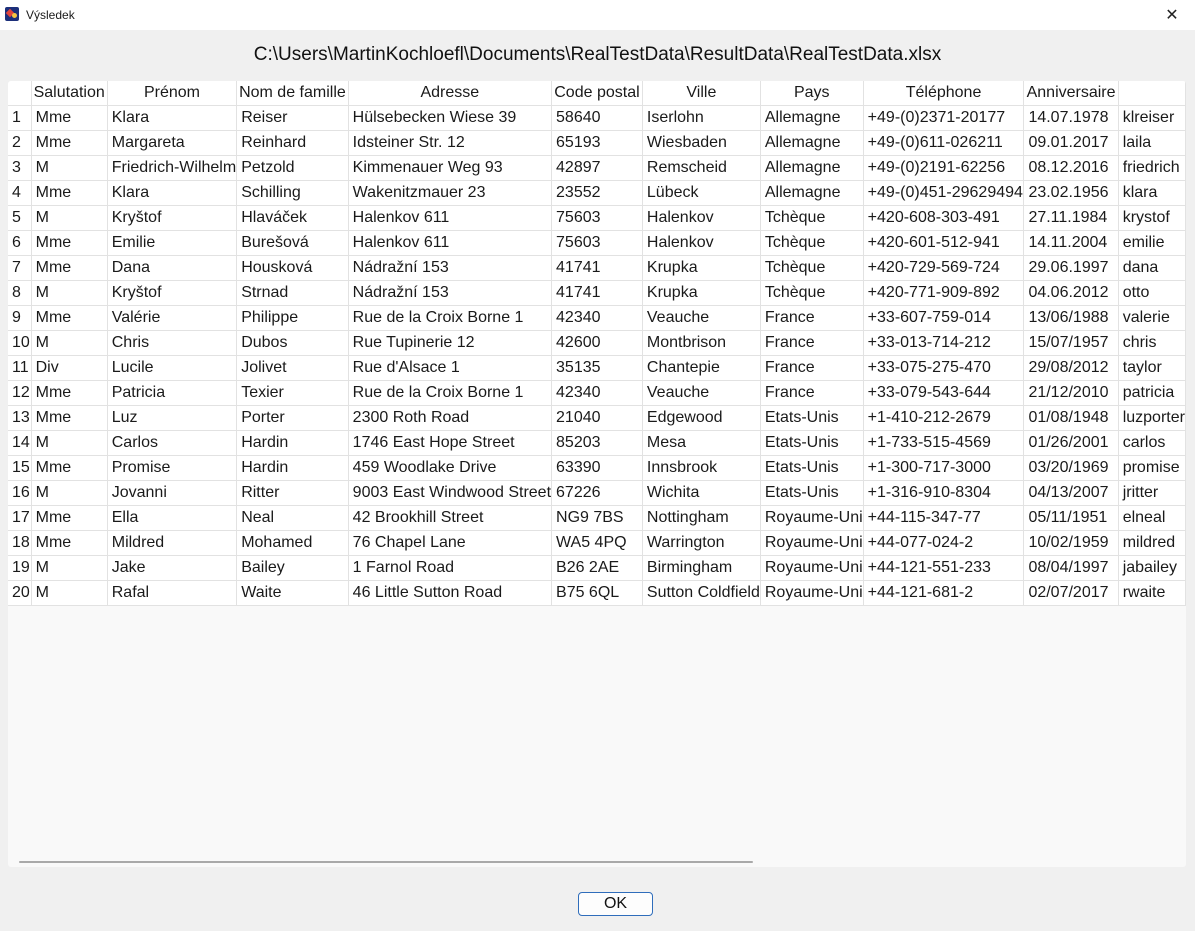  I want to click on table-cell: mildred, so click(1152, 543).